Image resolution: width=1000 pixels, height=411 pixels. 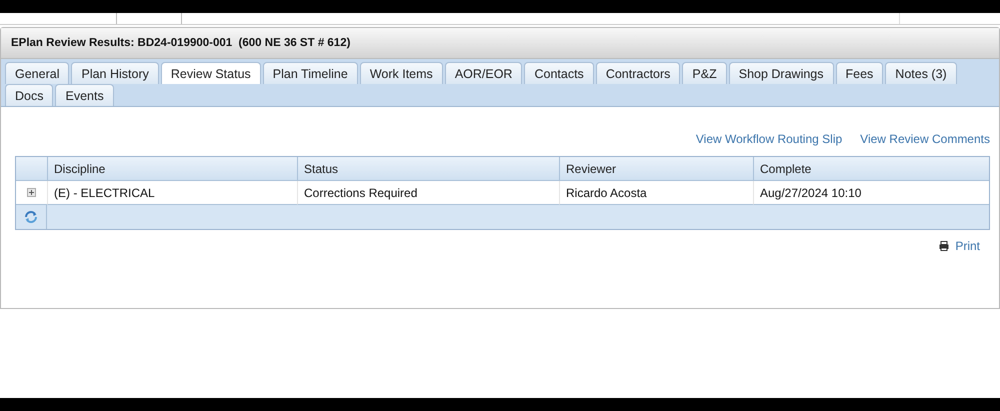 What do you see at coordinates (704, 73) in the screenshot?
I see `tab: P&Z` at bounding box center [704, 73].